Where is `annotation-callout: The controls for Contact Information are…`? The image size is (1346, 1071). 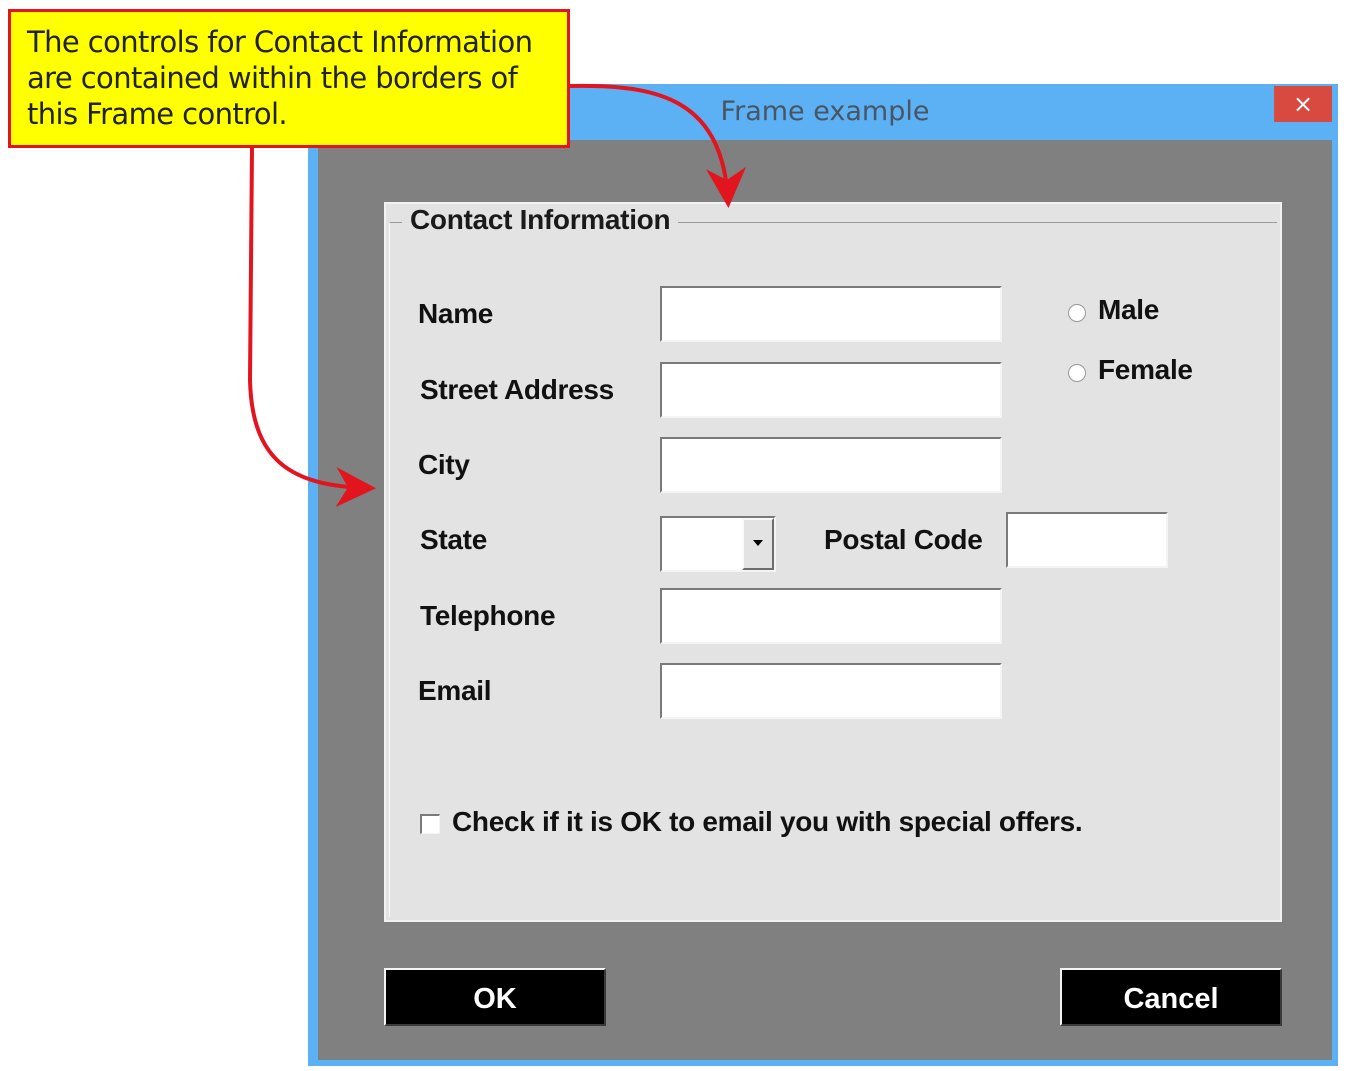
annotation-callout: The controls for Contact Information are… is located at coordinates (289, 78).